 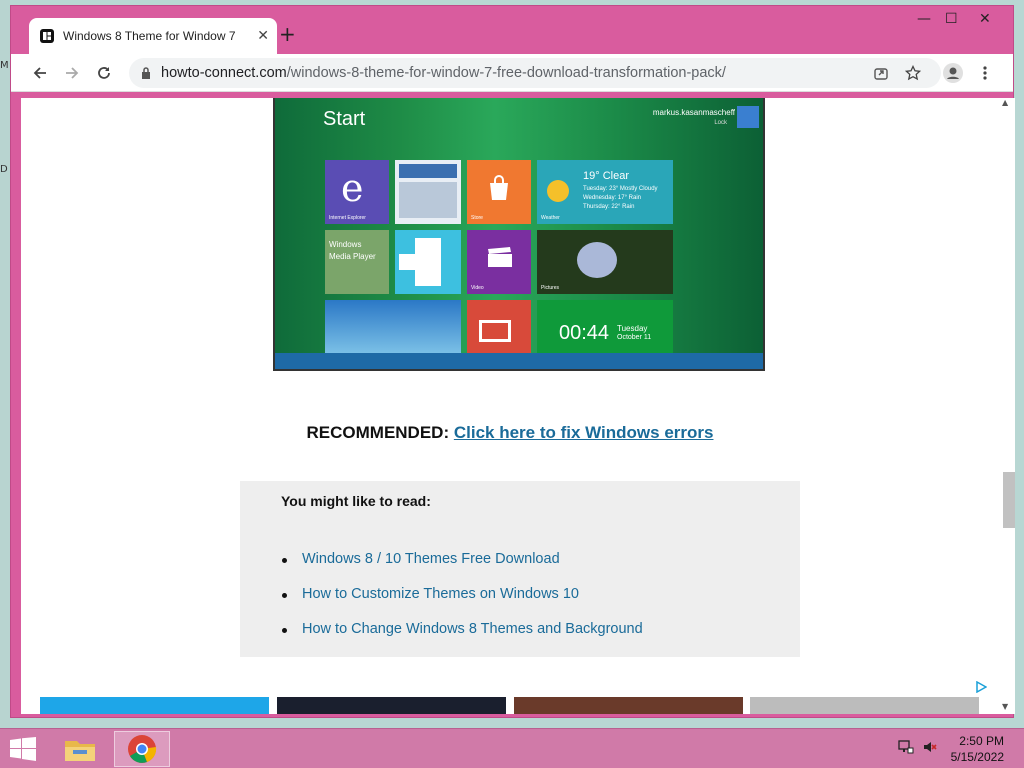 I want to click on media-player-tile: Windows Media Player, so click(x=357, y=262).